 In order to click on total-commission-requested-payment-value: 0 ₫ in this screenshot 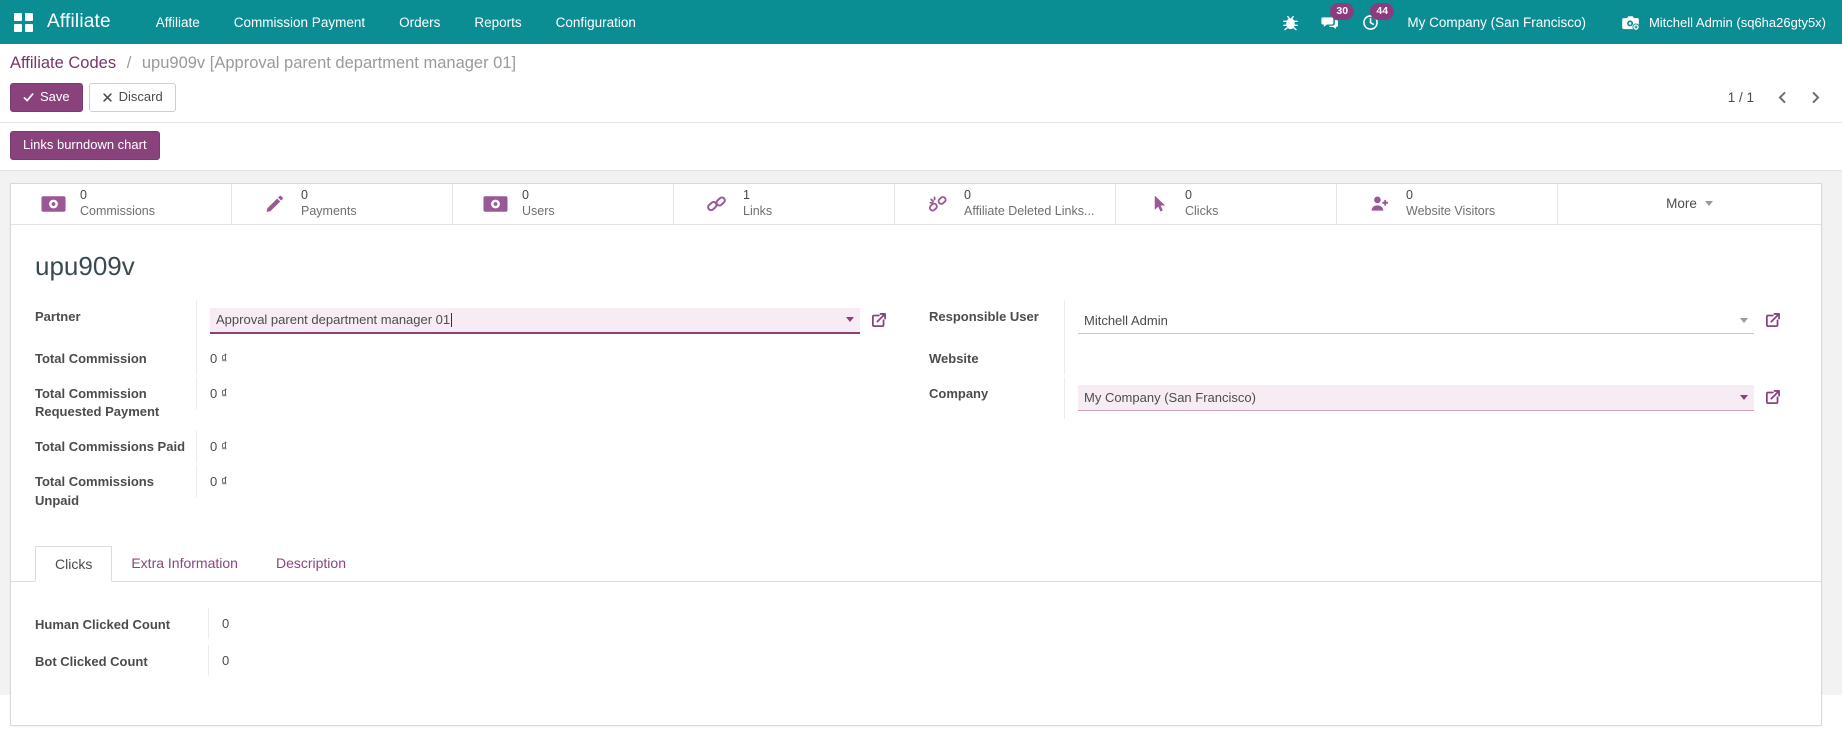, I will do `click(541, 393)`.